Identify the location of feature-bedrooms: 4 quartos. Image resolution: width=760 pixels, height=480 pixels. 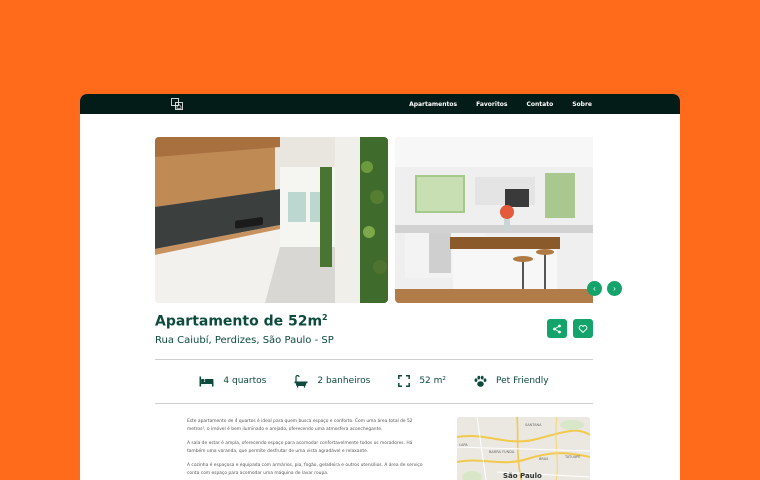
(232, 381).